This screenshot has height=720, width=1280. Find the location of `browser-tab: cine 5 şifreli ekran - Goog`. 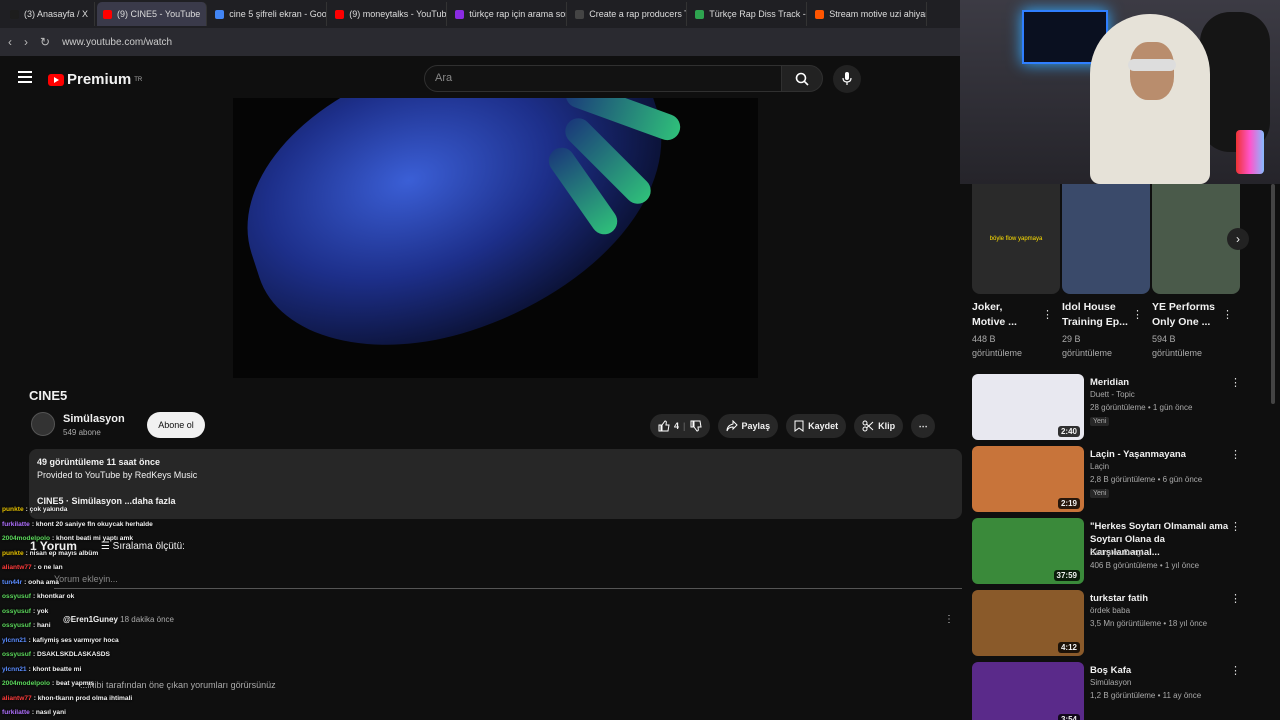

browser-tab: cine 5 şifreli ekran - Goog is located at coordinates (268, 14).